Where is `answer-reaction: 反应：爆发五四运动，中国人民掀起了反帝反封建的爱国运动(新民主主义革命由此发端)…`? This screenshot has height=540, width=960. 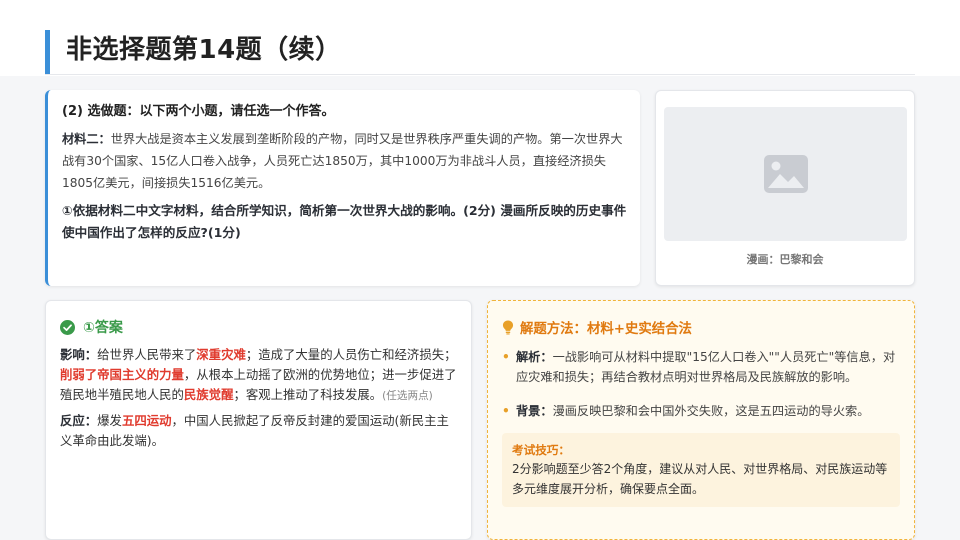
answer-reaction: 反应：爆发五四运动，中国人民掀起了反帝反封建的爱国运动(新民主主义革命由此发端)… is located at coordinates (258, 431).